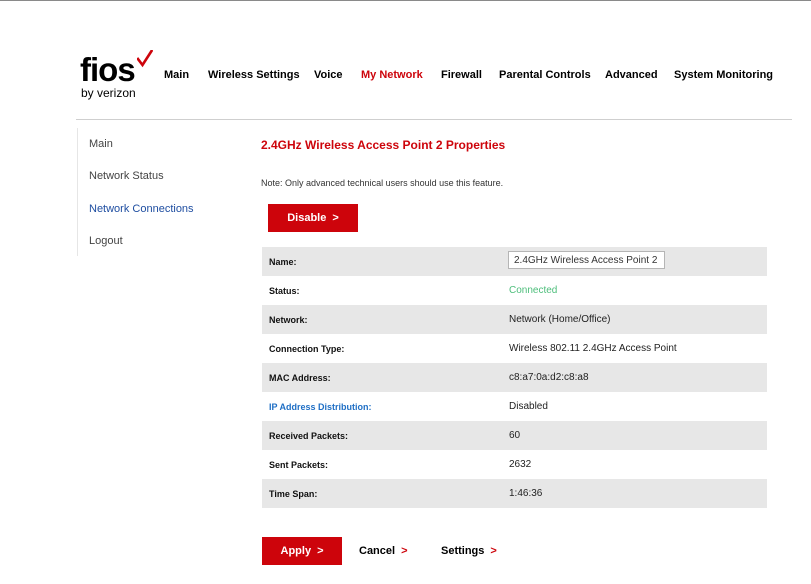  Describe the element at coordinates (631, 75) in the screenshot. I see `nav-advanced: Advanced` at that location.